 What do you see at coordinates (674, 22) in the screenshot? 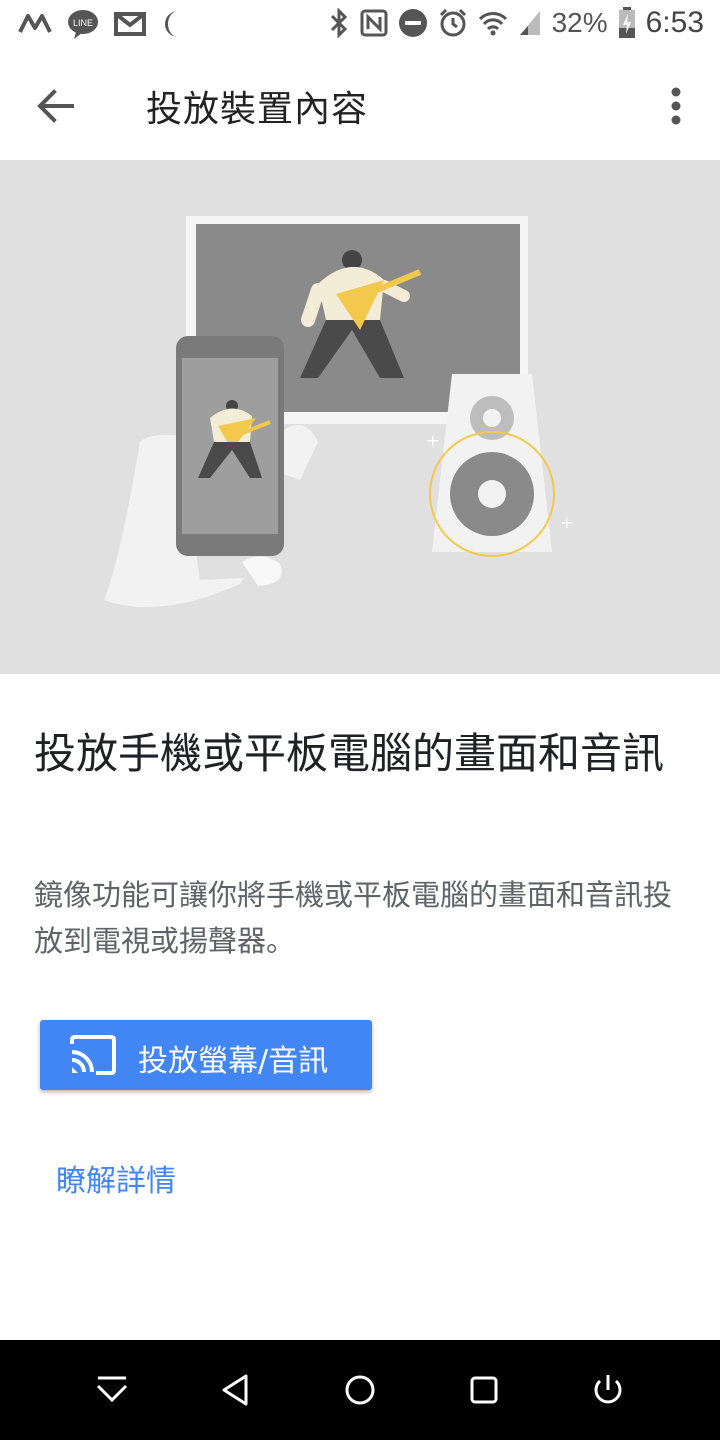
I see `clock: 6:53` at bounding box center [674, 22].